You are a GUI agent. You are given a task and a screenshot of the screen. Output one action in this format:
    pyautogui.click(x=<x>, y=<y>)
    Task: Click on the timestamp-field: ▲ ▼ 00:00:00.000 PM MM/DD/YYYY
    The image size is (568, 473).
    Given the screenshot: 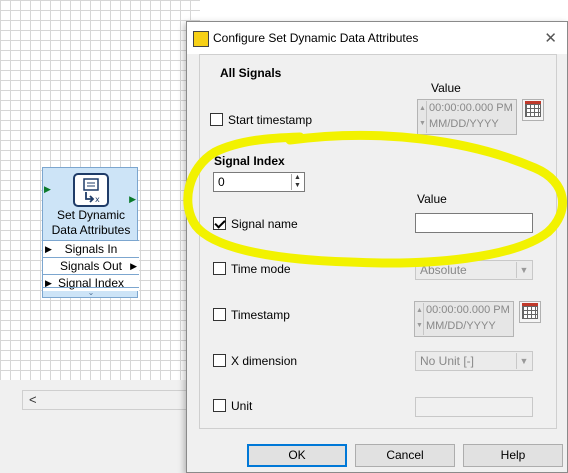 What is the action you would take?
    pyautogui.click(x=464, y=319)
    